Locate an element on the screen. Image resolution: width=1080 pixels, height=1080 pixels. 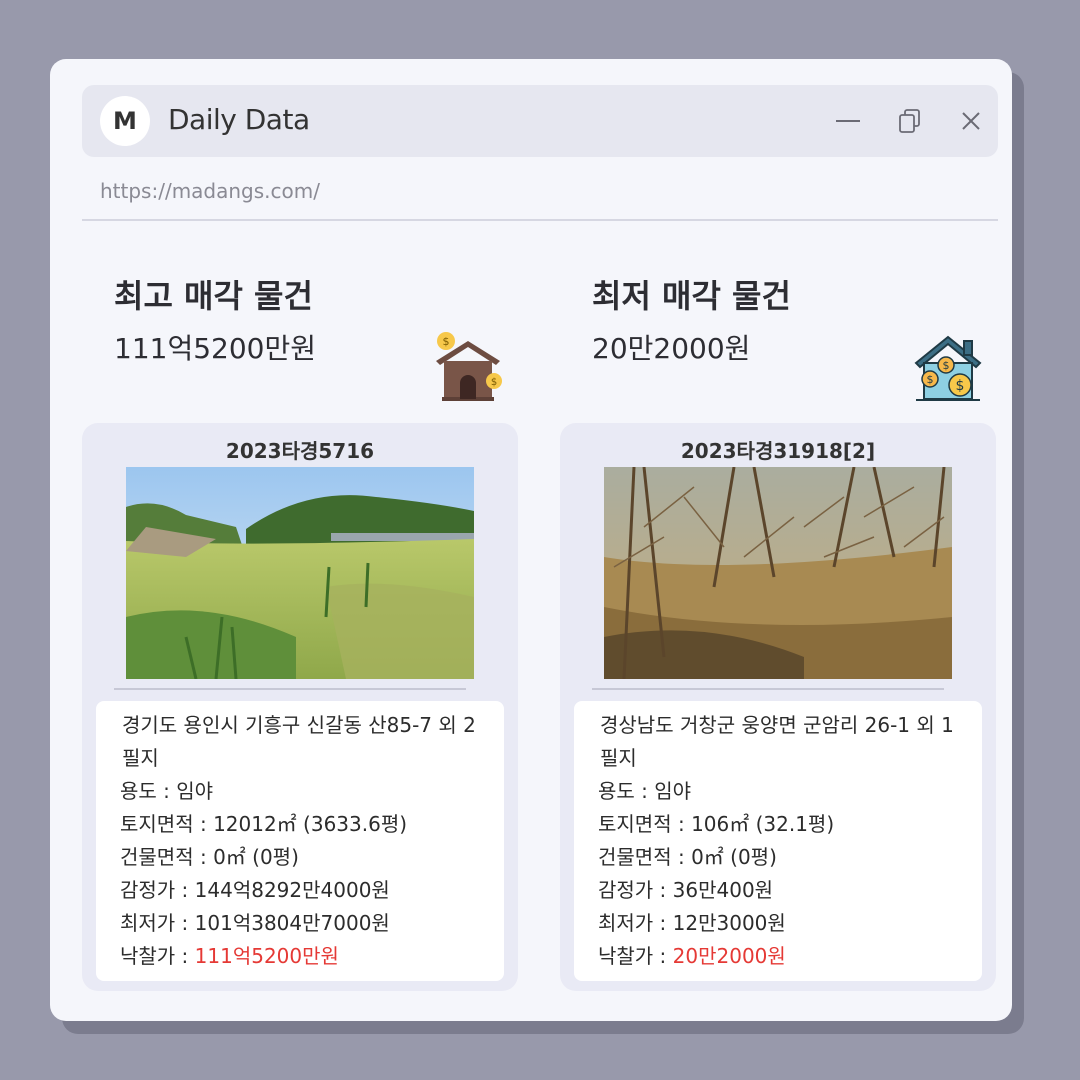
appraisal-value: 144억8292만4000원 is located at coordinates (292, 890).